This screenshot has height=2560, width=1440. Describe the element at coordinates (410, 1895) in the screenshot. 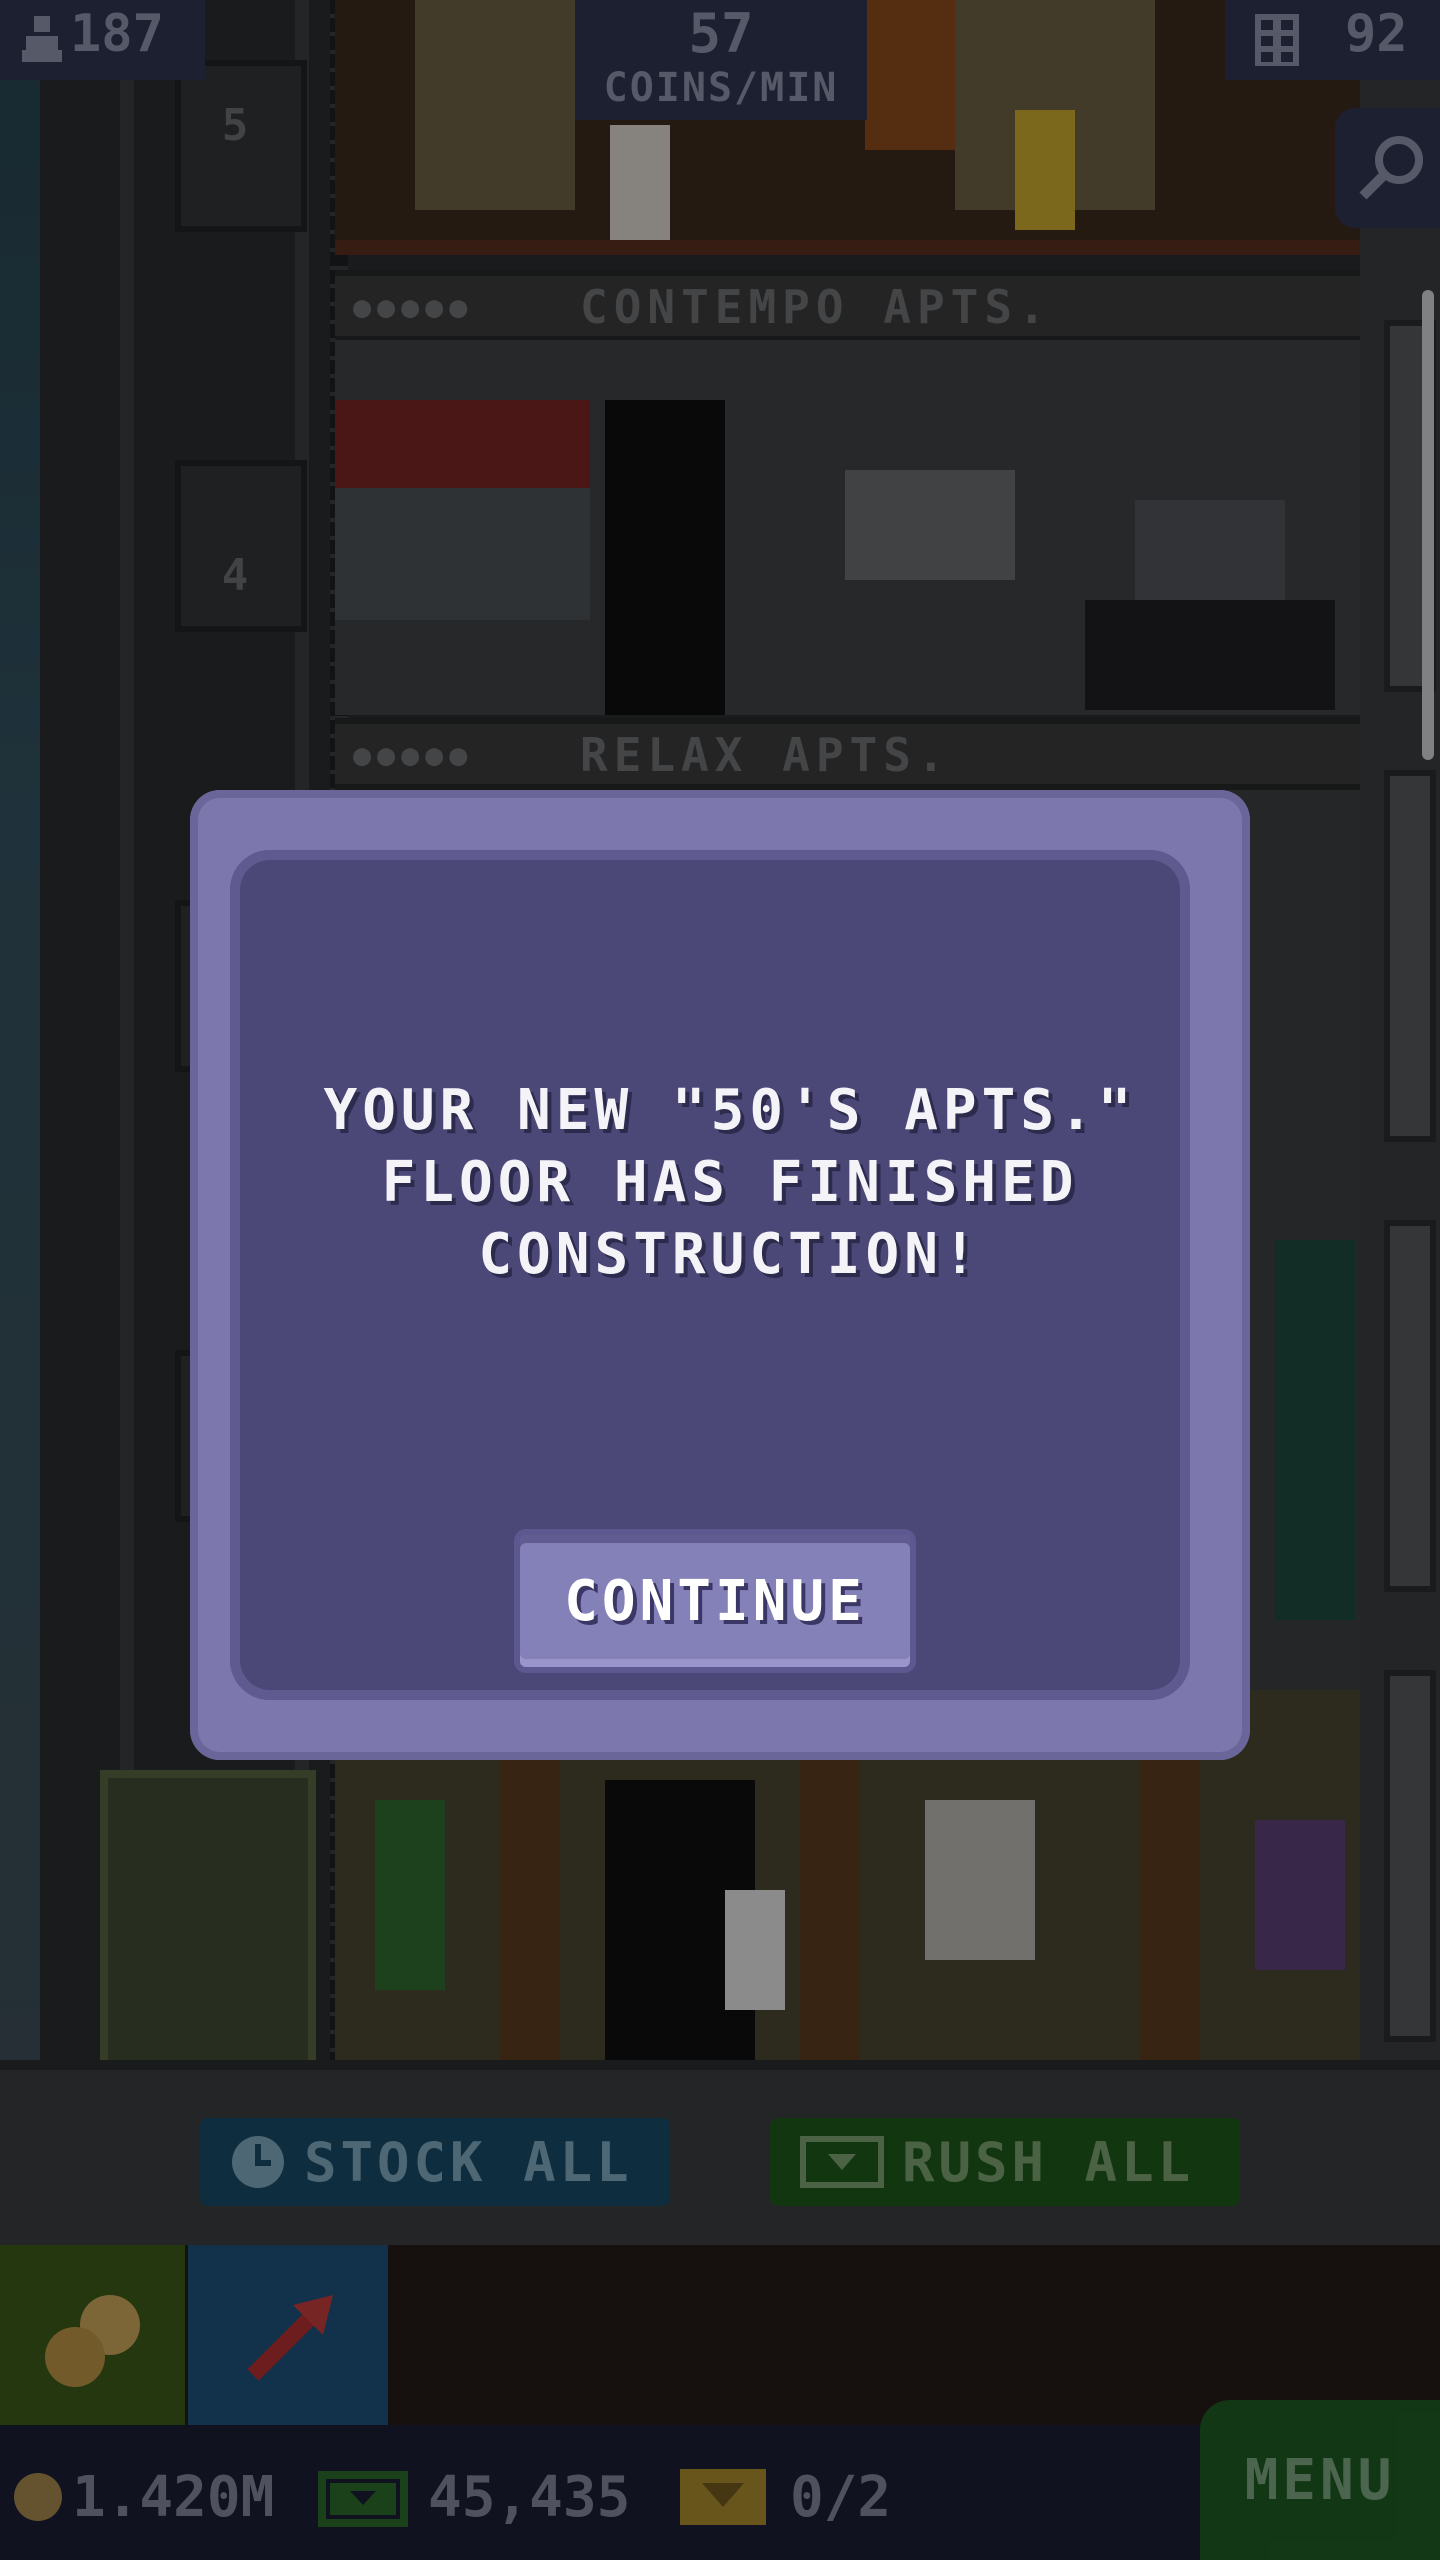

I see `banner` at that location.